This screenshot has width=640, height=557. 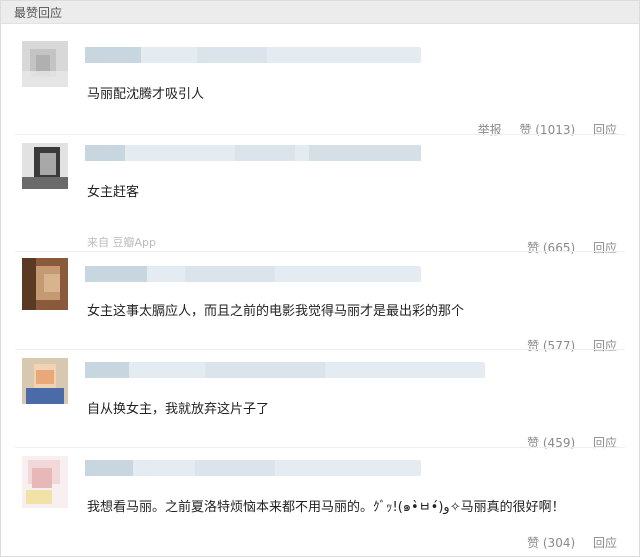 I want to click on section-title: 最赞回应, so click(x=38, y=13).